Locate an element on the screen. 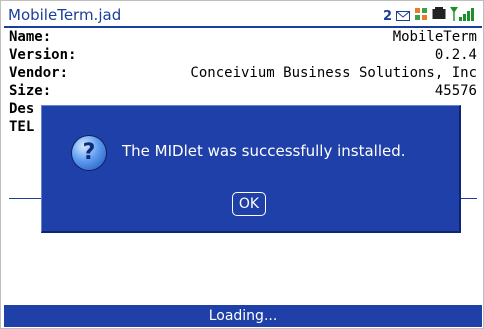 Image resolution: width=484 pixels, height=329 pixels. signal-icon is located at coordinates (463, 16).